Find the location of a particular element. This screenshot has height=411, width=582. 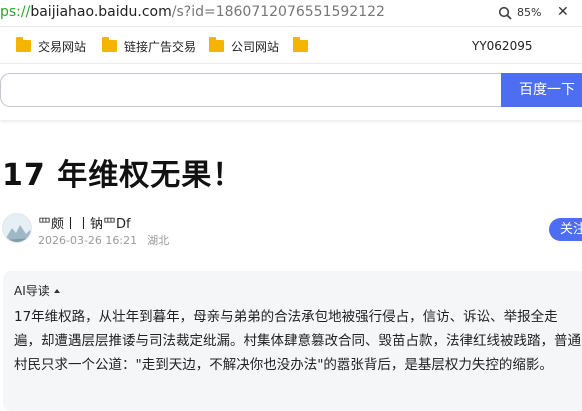

url-protocol: ps:// is located at coordinates (15, 12).